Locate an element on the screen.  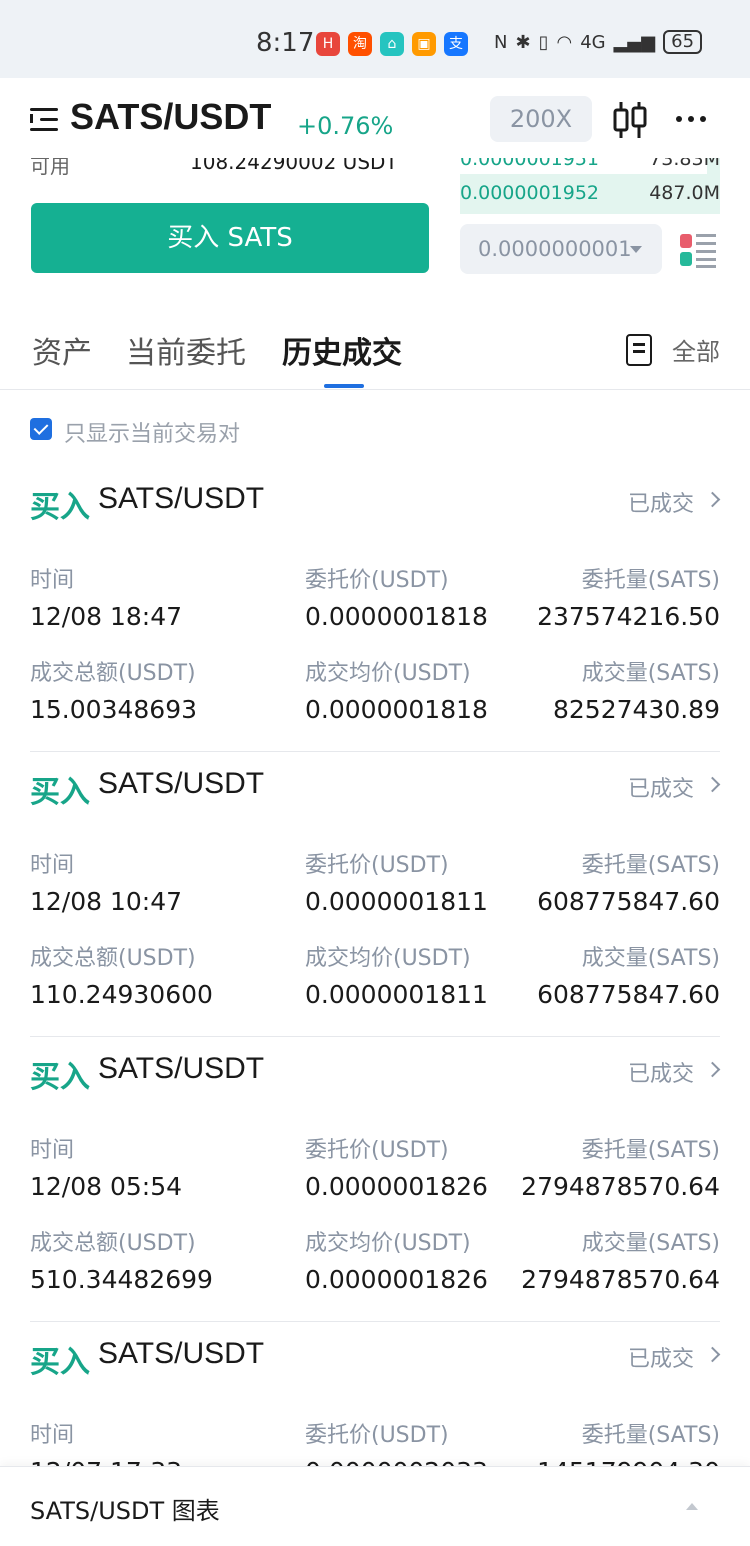
trade-total: 110.24930600 is located at coordinates (121, 994).